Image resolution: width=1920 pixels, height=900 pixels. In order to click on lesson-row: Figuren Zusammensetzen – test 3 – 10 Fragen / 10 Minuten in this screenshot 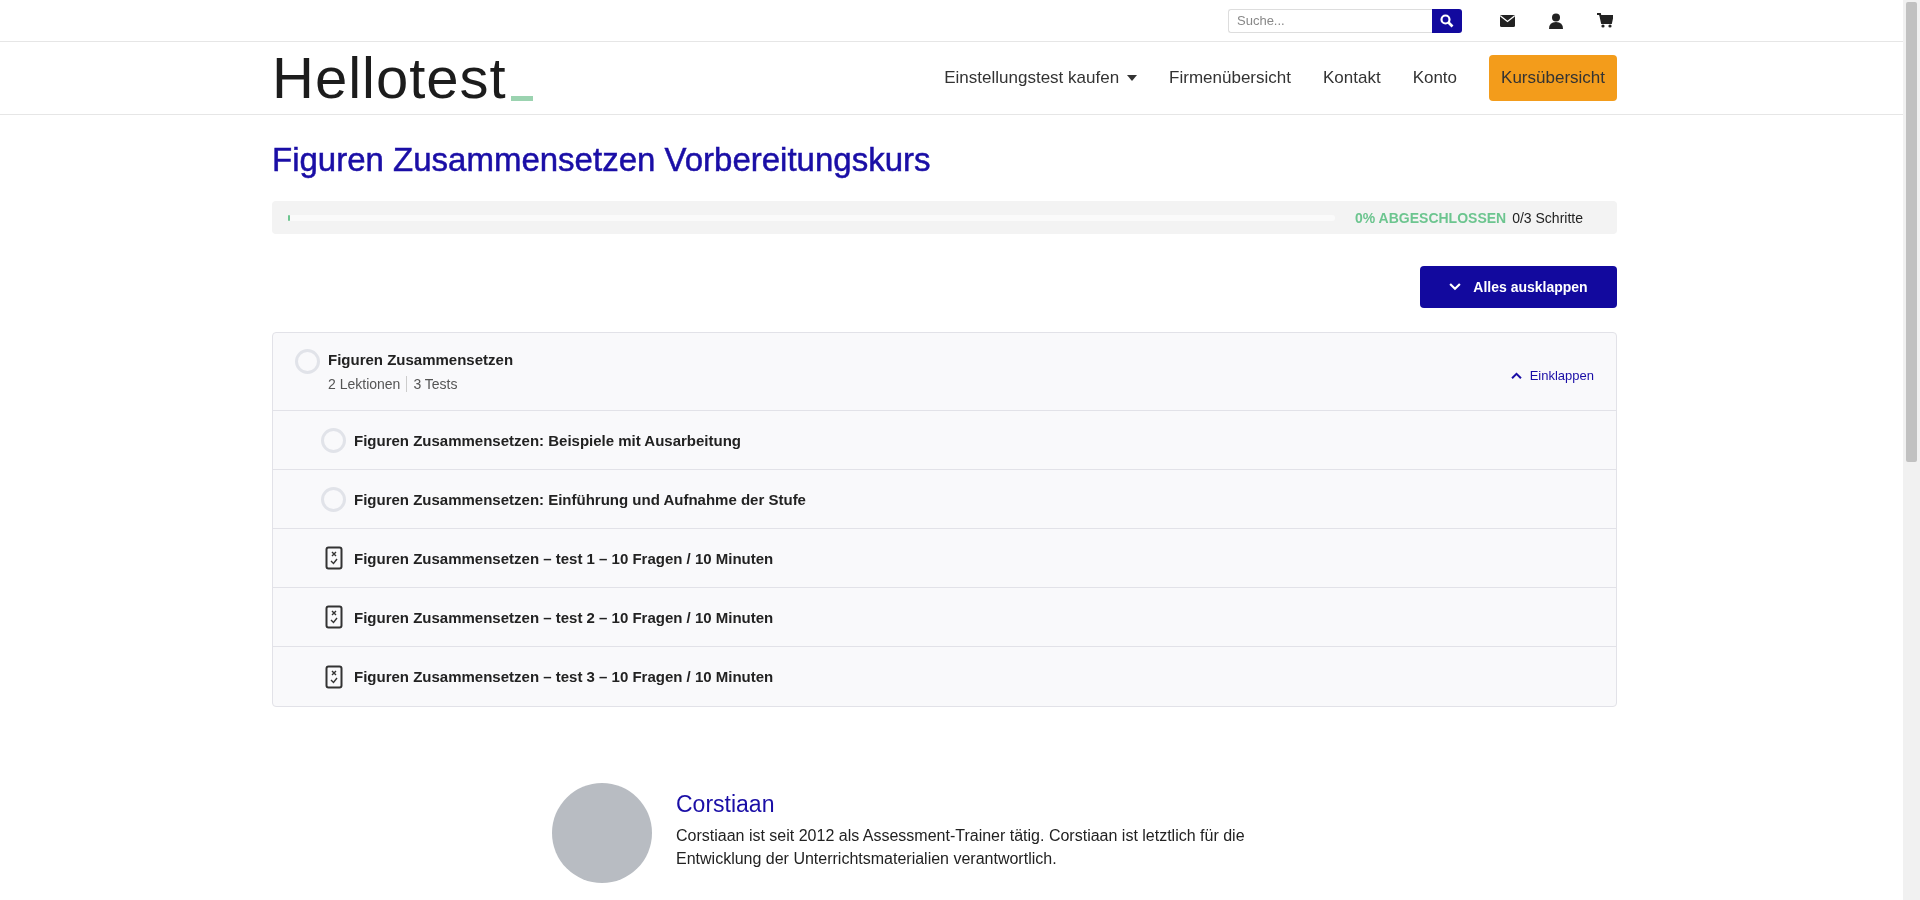, I will do `click(944, 676)`.